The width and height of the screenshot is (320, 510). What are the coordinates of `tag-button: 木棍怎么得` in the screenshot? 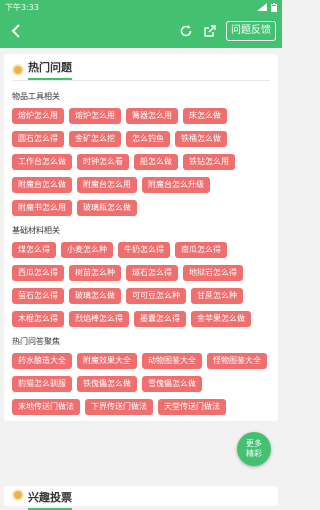 It's located at (38, 319).